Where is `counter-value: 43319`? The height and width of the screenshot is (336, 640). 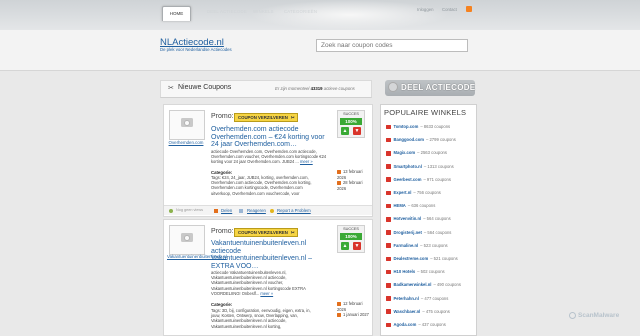 counter-value: 43319 is located at coordinates (316, 88).